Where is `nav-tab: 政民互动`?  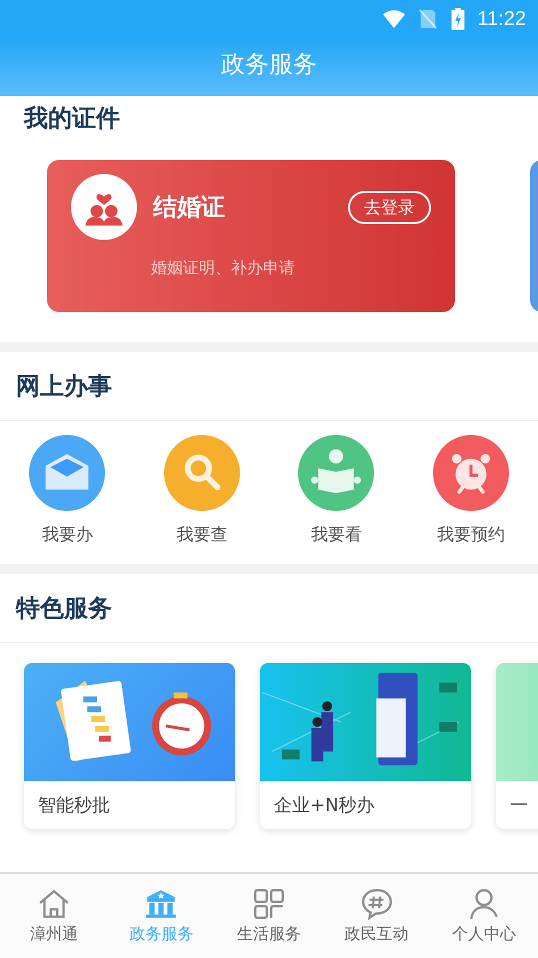 nav-tab: 政民互动 is located at coordinates (376, 916).